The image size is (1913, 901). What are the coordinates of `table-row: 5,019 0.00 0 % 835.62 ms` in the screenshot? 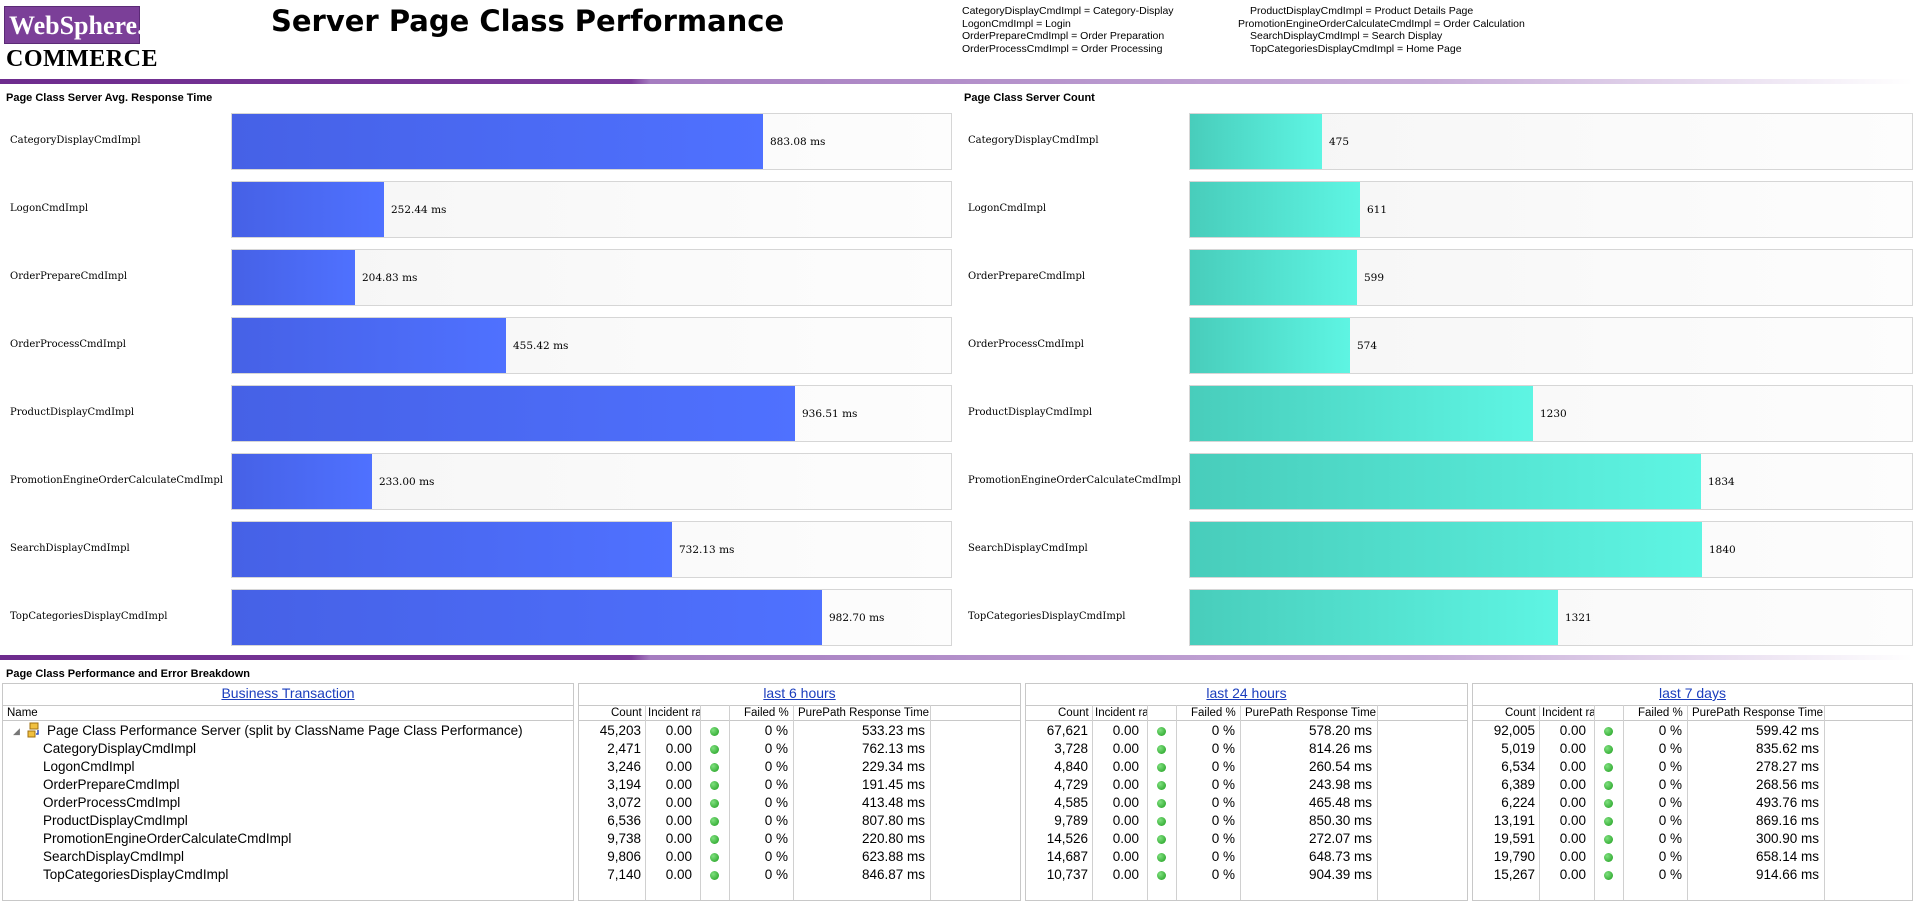 It's located at (1692, 749).